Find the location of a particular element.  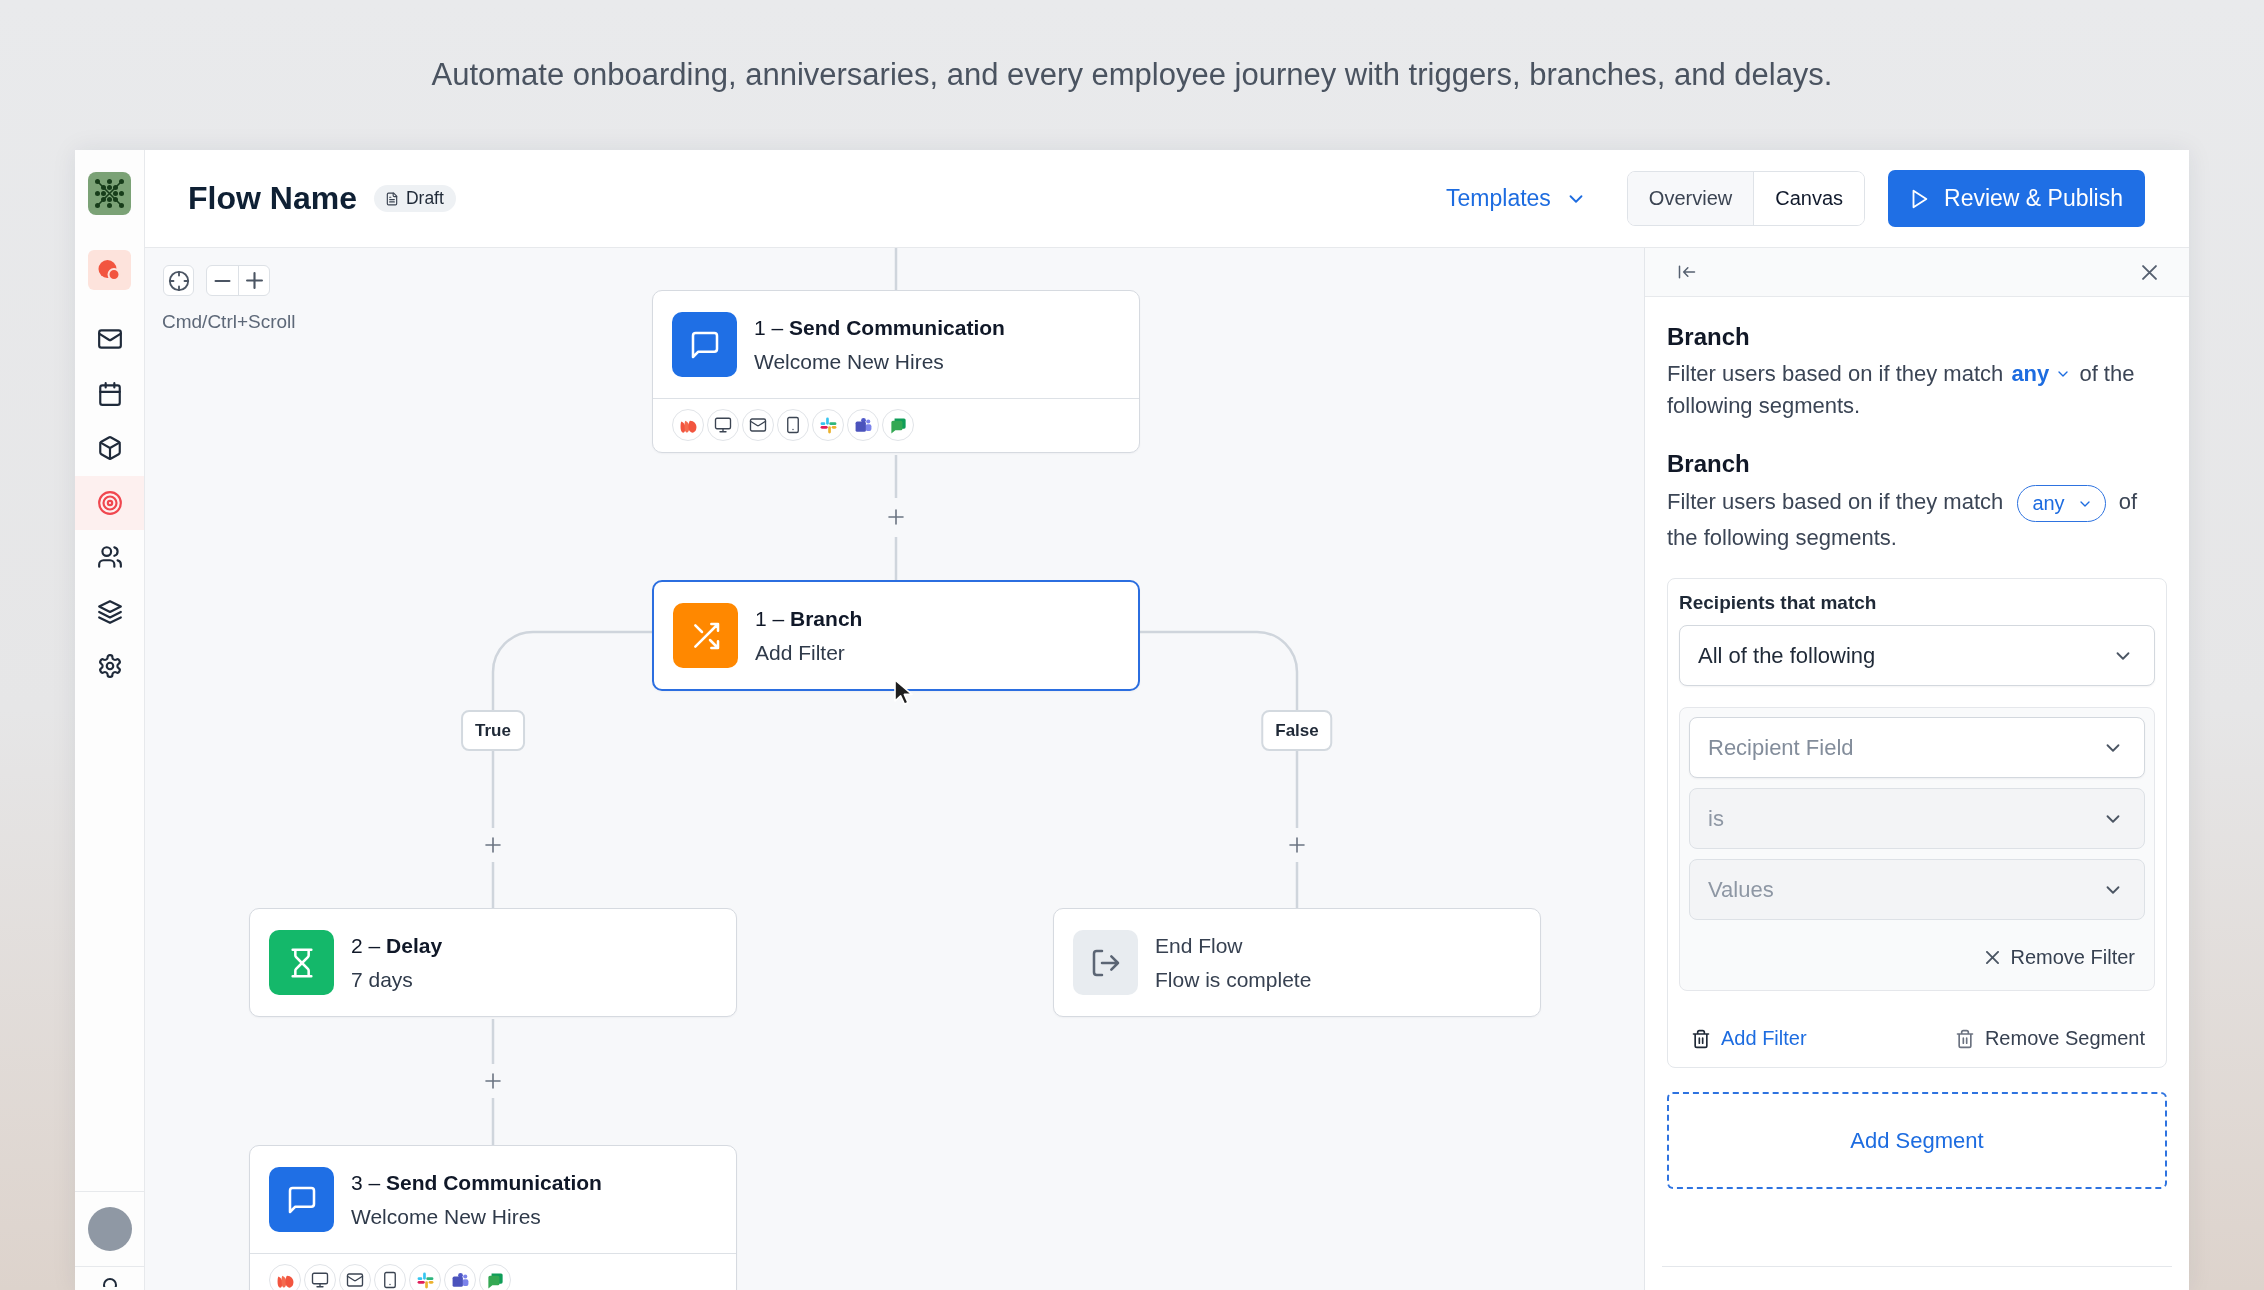

recenter-button is located at coordinates (178, 280).